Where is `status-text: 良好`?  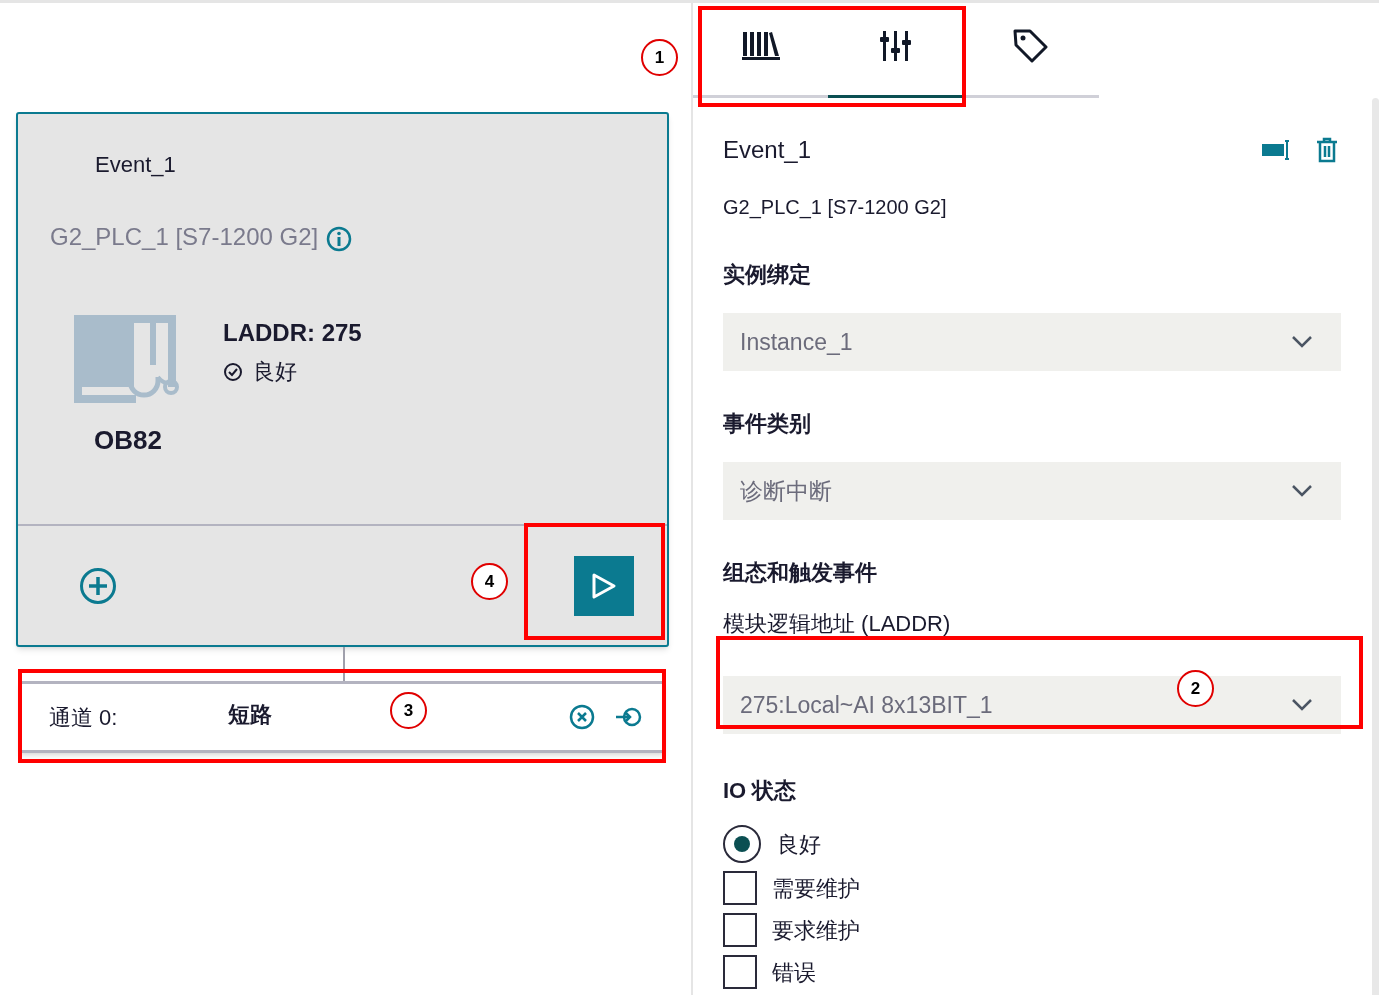
status-text: 良好 is located at coordinates (275, 372).